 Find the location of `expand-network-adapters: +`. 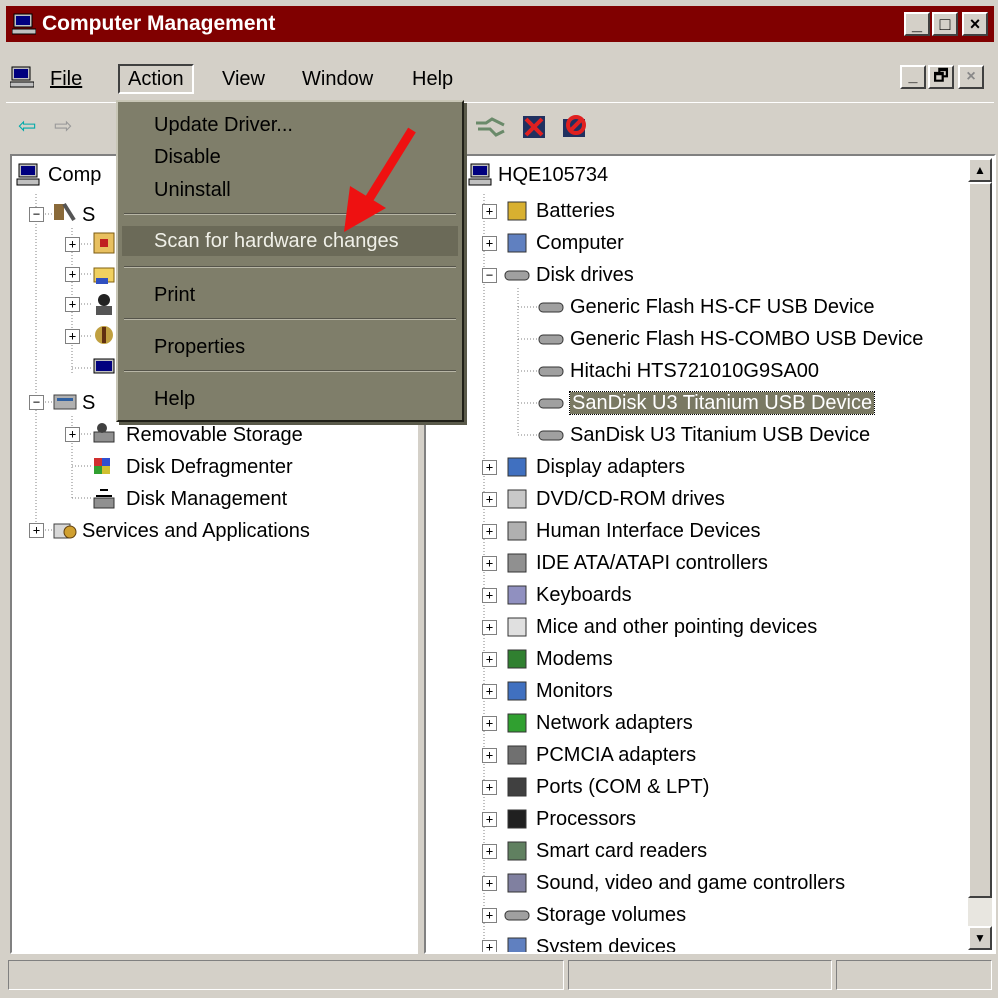

expand-network-adapters: + is located at coordinates (489, 723).